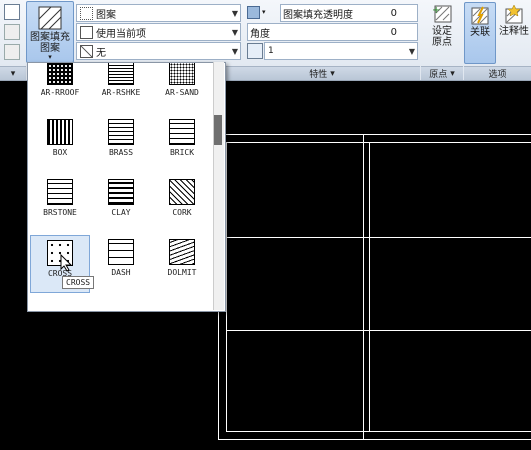 The width and height of the screenshot is (531, 450). I want to click on pattern-name: BRSTONE, so click(60, 212).